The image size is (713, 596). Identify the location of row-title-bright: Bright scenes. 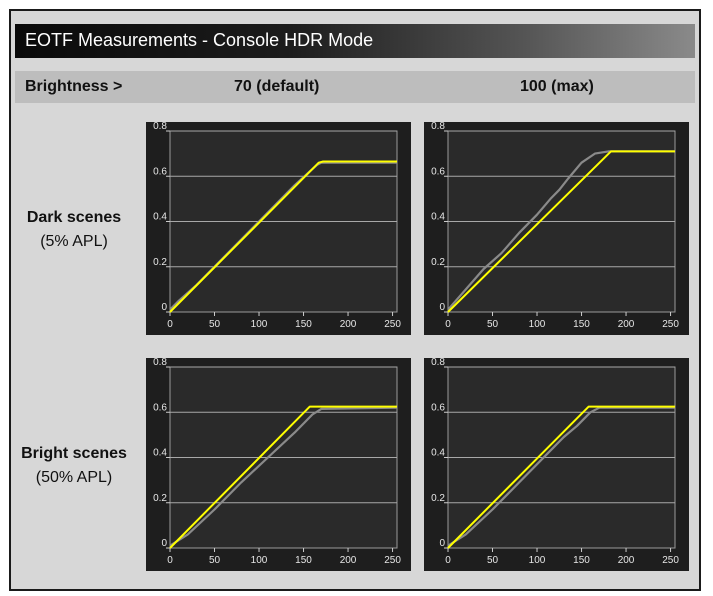
(74, 453).